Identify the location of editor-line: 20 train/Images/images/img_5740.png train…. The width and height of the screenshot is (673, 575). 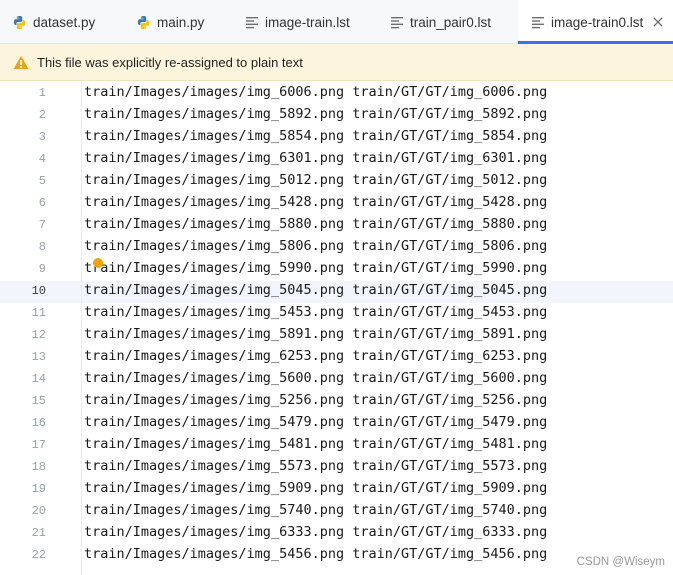
(336, 512).